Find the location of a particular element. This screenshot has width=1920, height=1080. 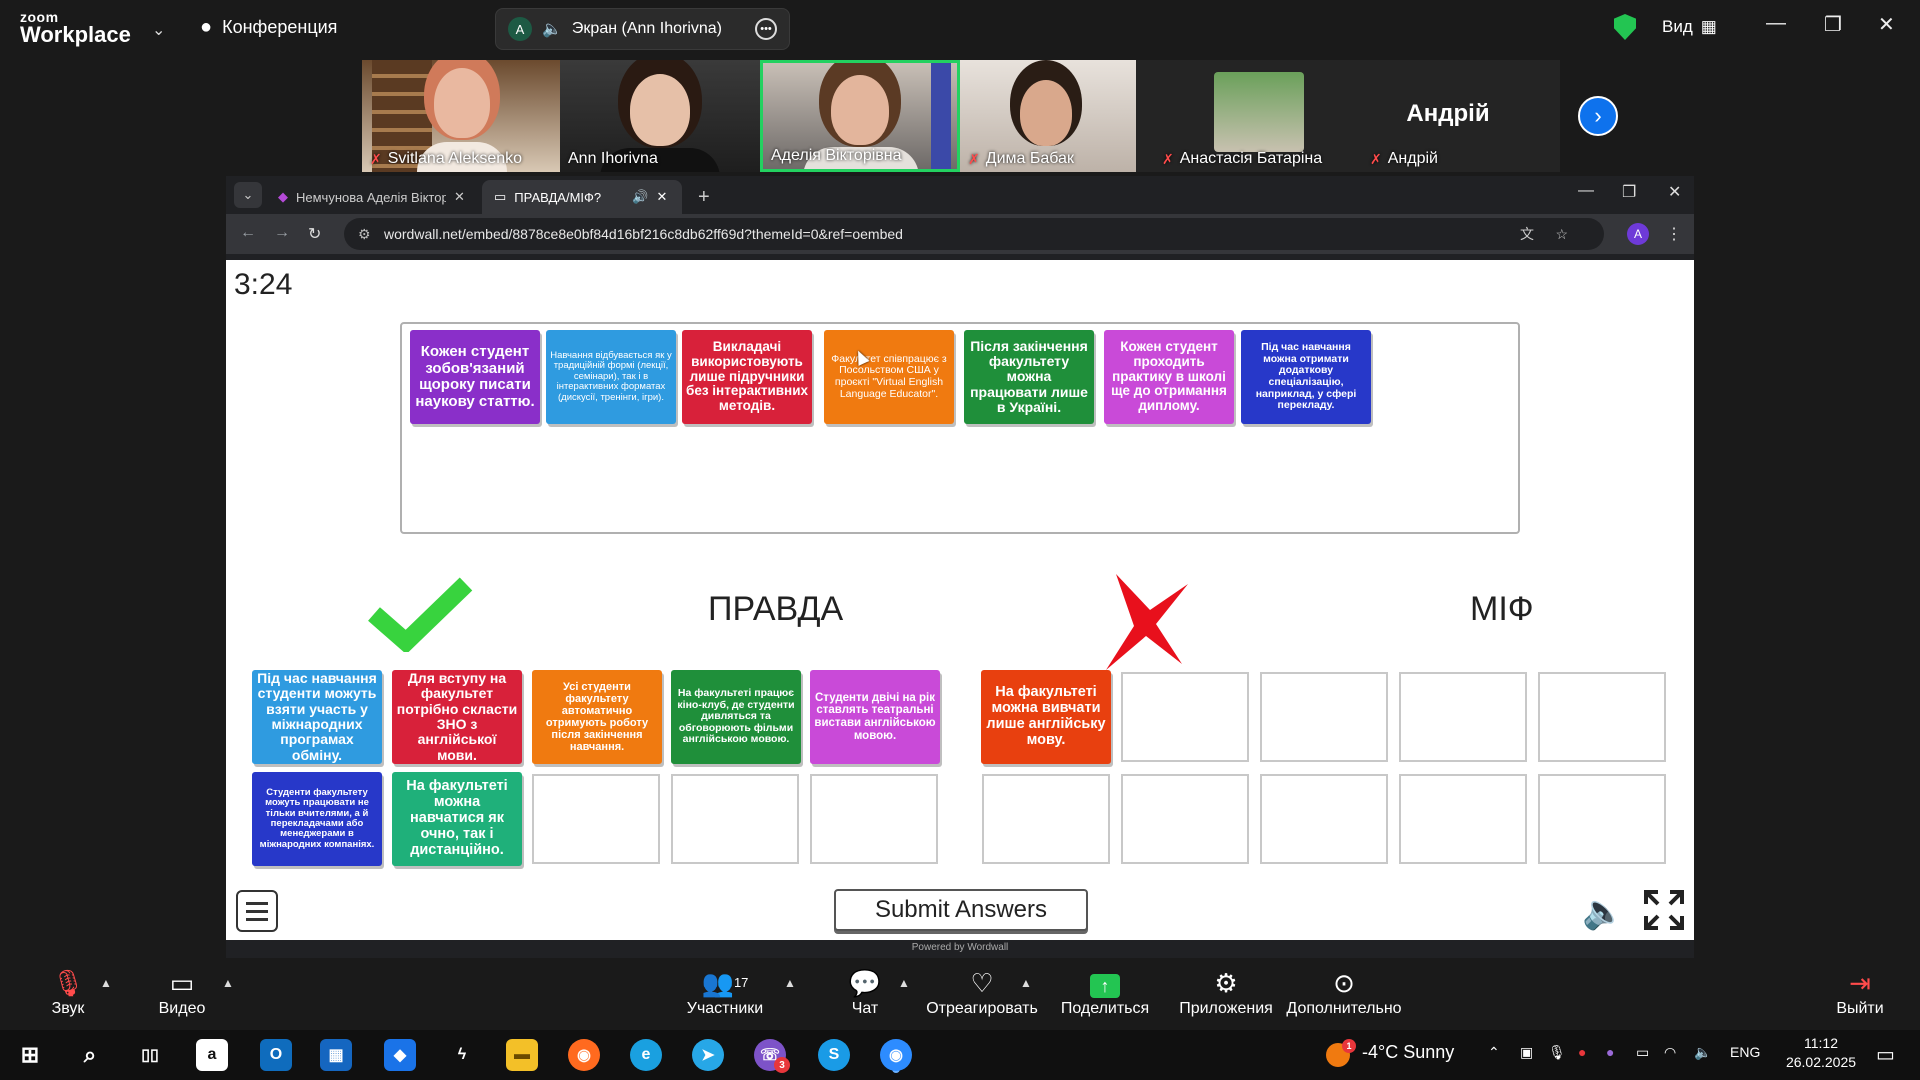

amazon-icon: a is located at coordinates (212, 1055).